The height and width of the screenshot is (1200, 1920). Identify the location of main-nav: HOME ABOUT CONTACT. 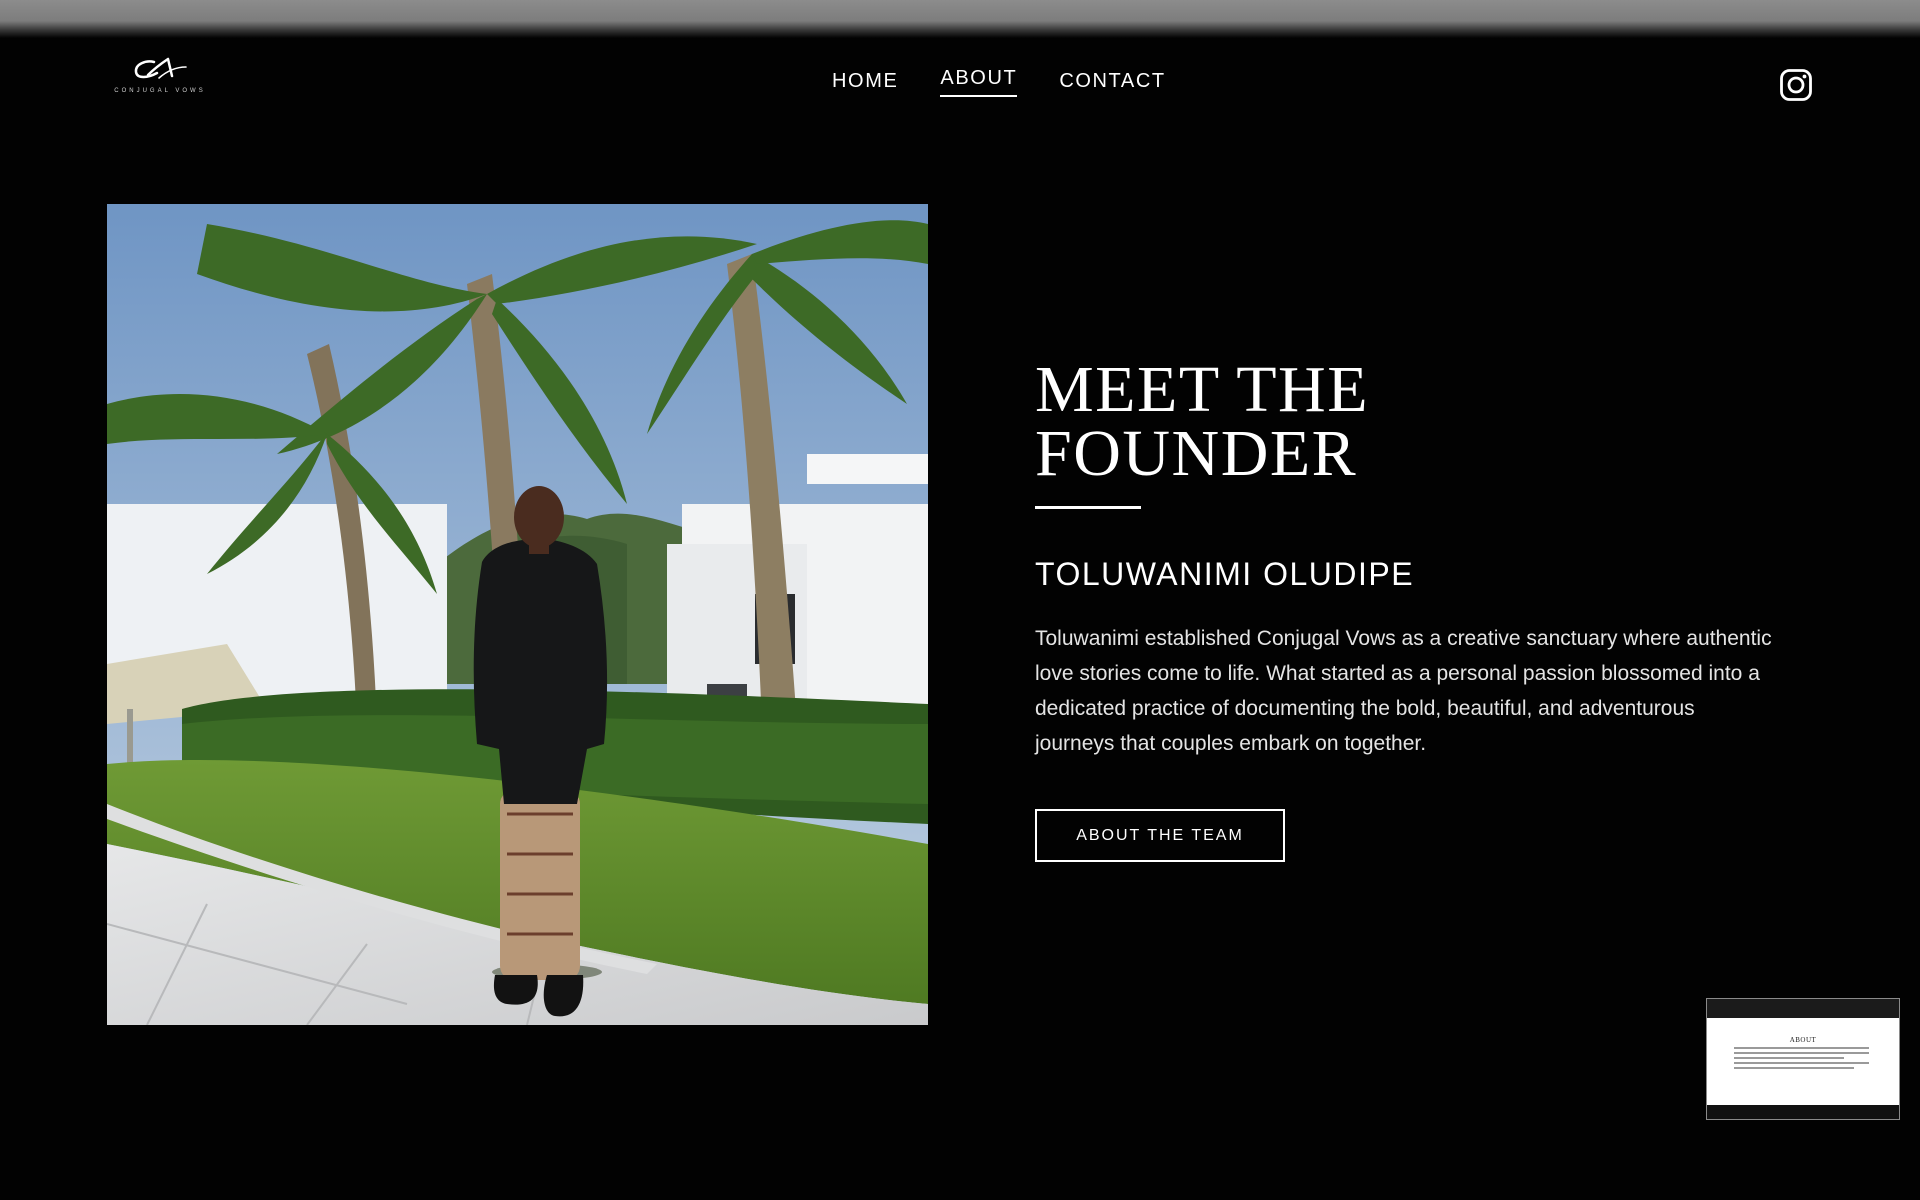
(999, 82).